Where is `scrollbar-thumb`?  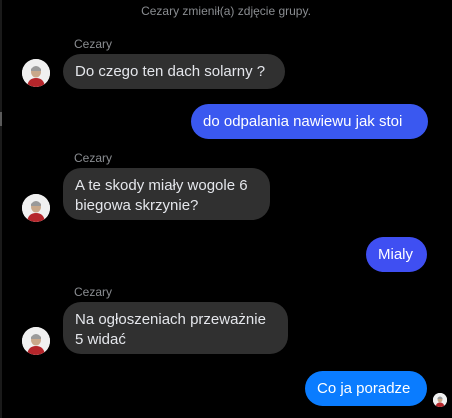 scrollbar-thumb is located at coordinates (1, 119).